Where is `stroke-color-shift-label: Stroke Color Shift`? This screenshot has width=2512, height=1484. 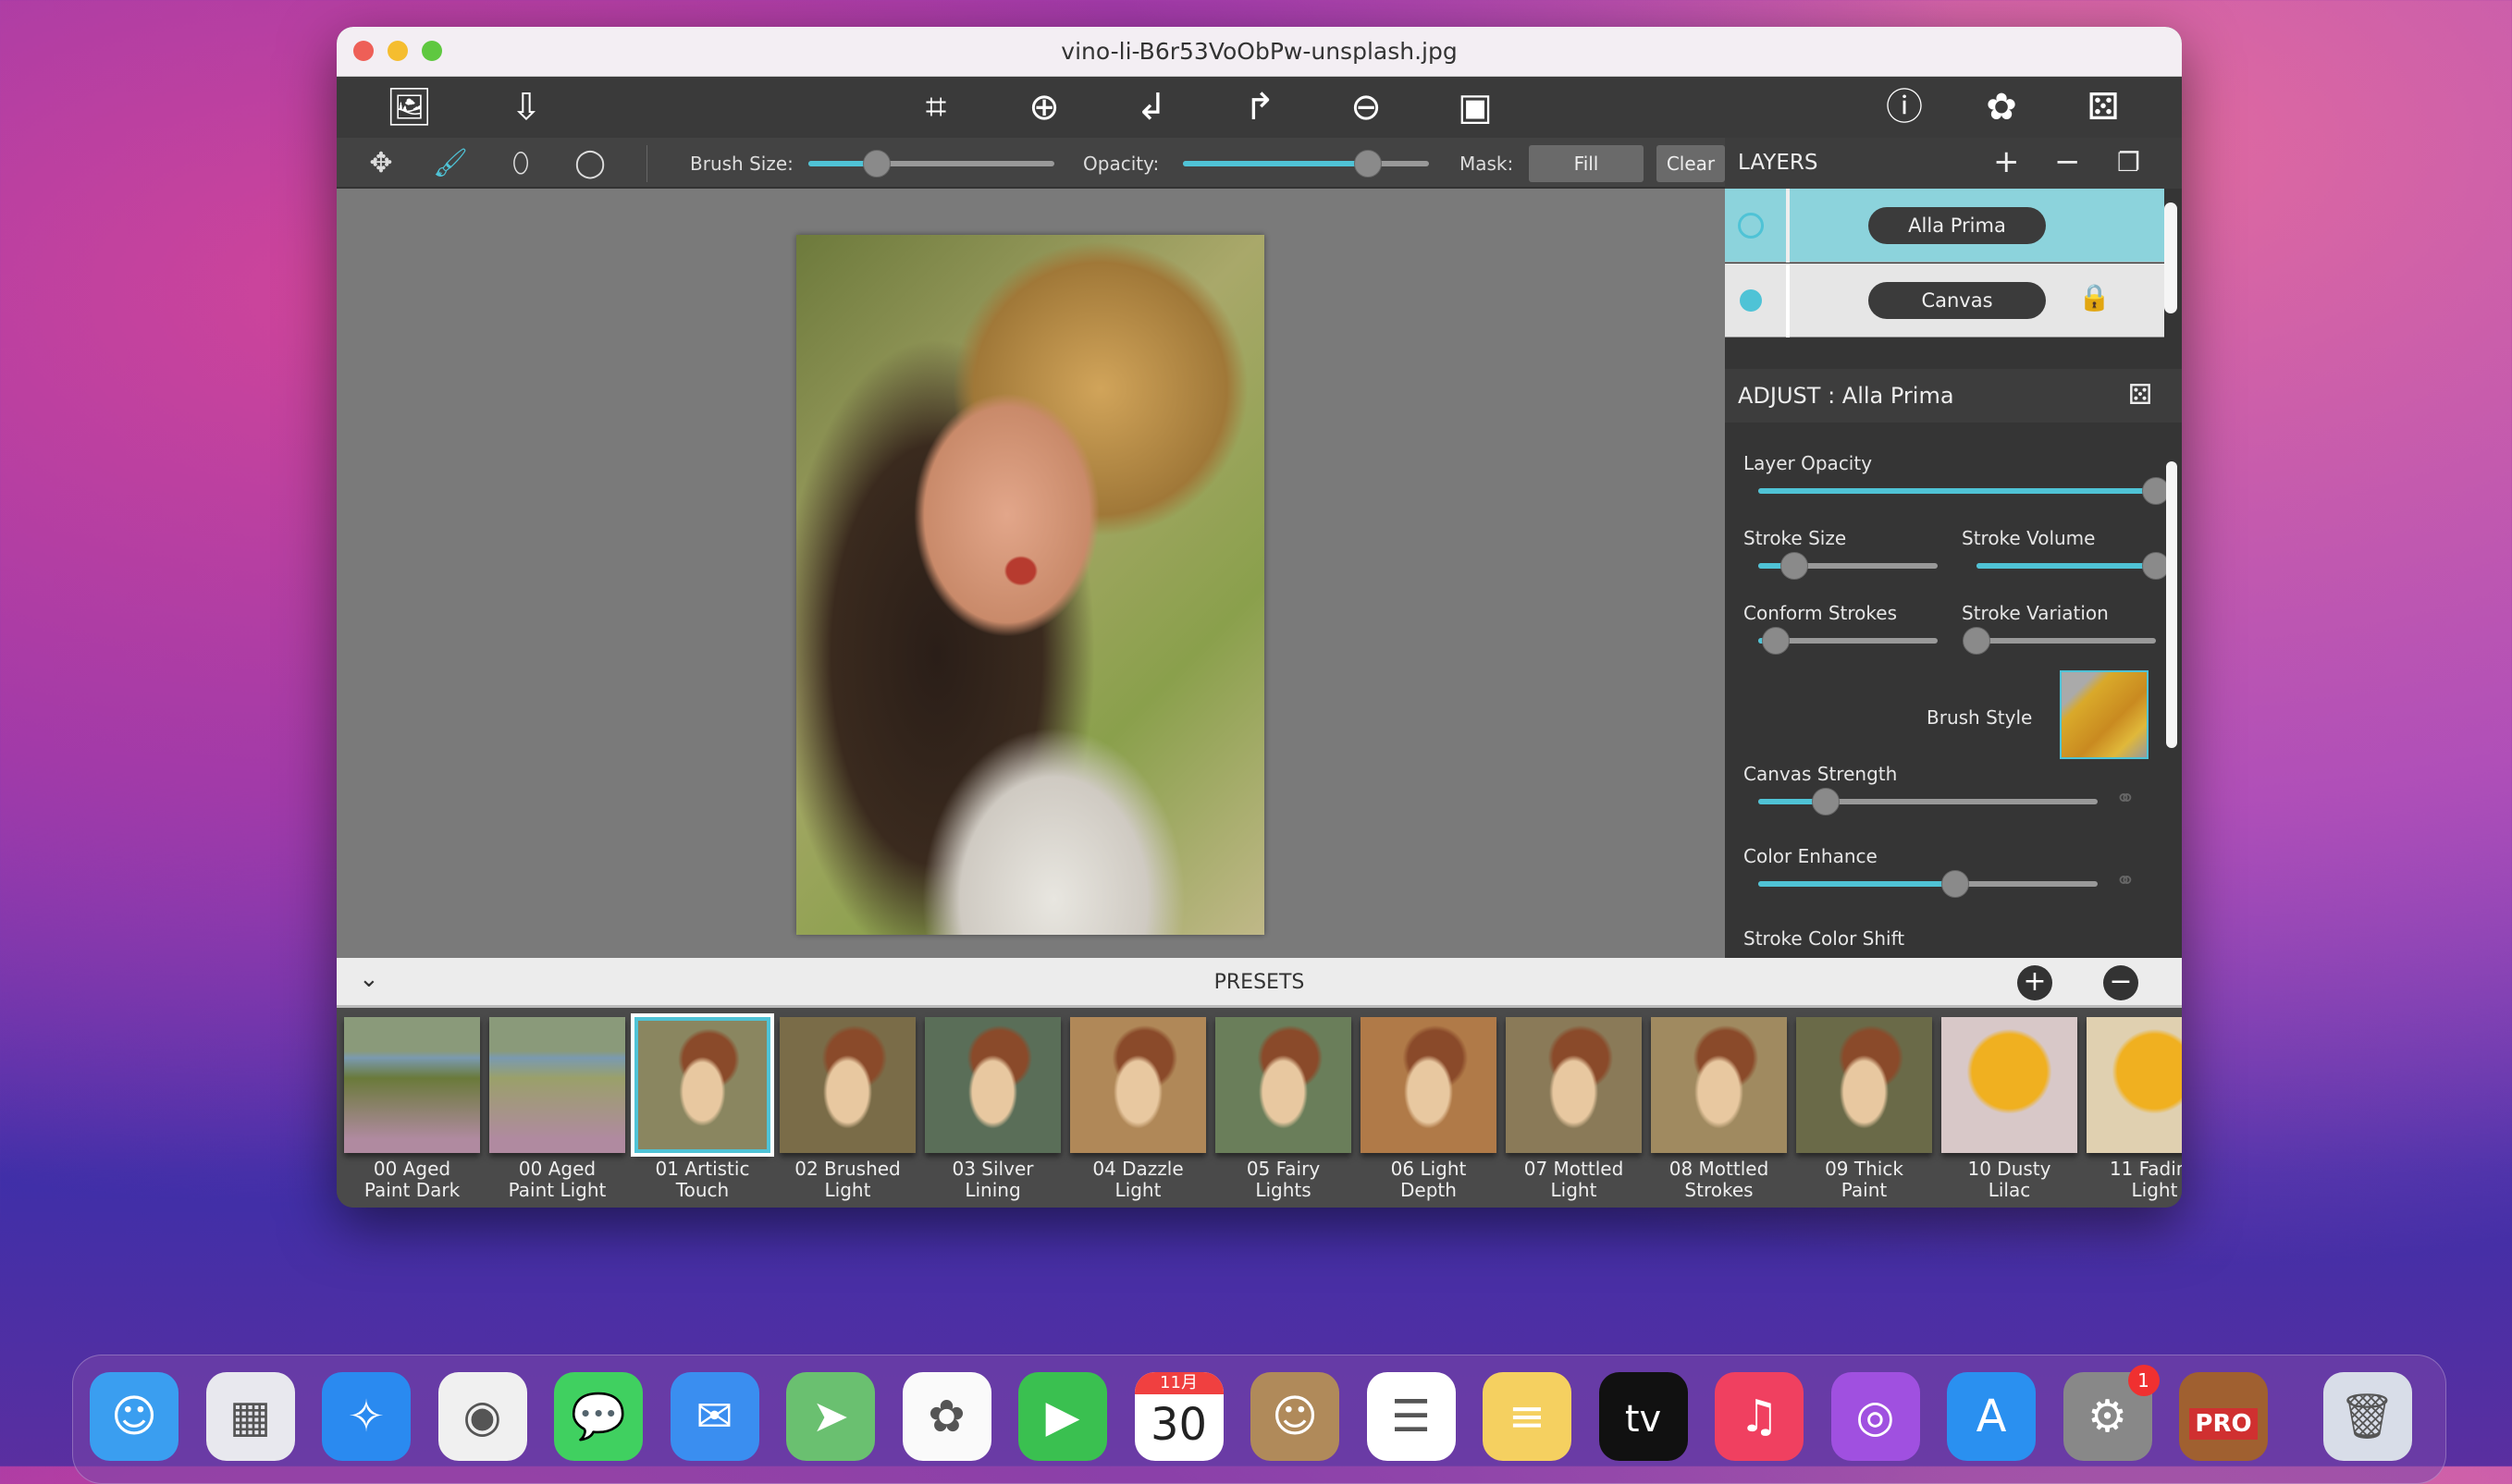
stroke-color-shift-label: Stroke Color Shift is located at coordinates (1824, 938).